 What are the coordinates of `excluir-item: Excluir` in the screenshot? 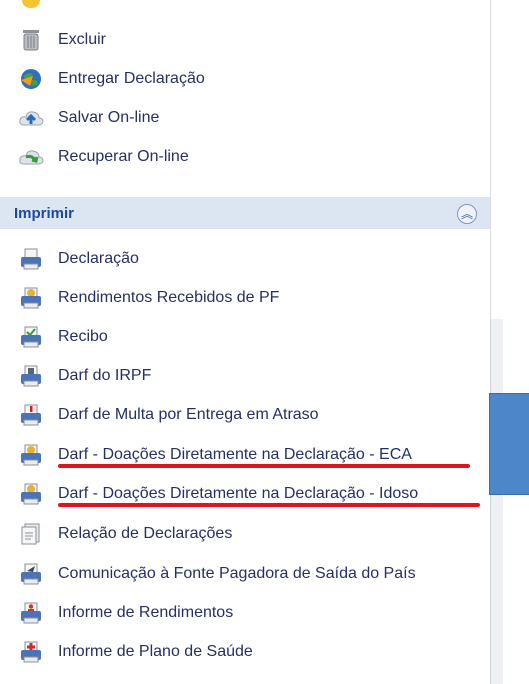 It's located at (62, 40).